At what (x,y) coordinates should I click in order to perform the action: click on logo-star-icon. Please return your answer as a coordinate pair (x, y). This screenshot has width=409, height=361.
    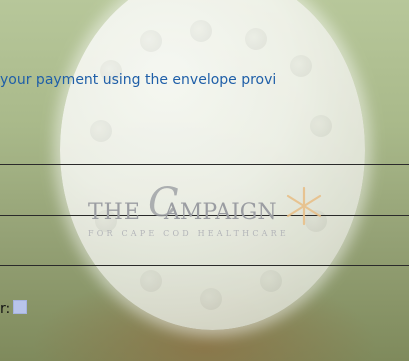
    Looking at the image, I should click on (304, 206).